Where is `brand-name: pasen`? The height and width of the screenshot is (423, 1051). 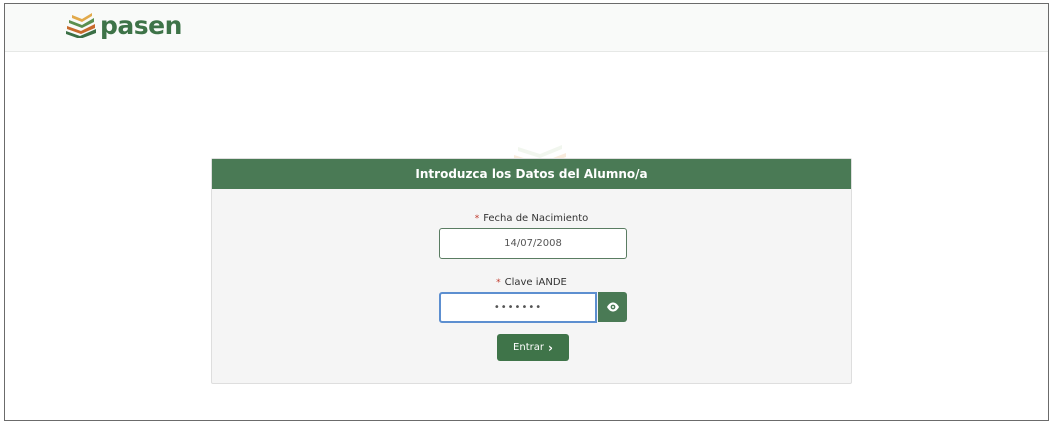
brand-name: pasen is located at coordinates (141, 25).